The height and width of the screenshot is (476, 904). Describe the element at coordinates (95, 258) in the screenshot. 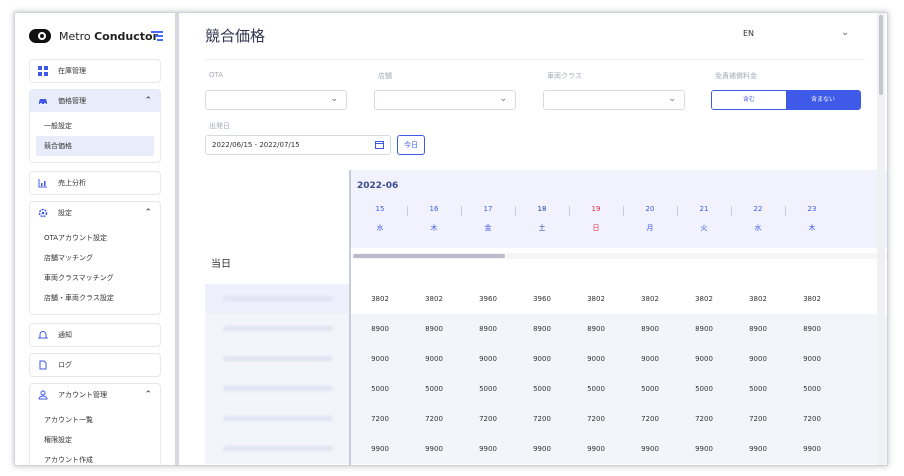

I see `sidebar-subitem-store-matching: 店舗マッチング` at that location.